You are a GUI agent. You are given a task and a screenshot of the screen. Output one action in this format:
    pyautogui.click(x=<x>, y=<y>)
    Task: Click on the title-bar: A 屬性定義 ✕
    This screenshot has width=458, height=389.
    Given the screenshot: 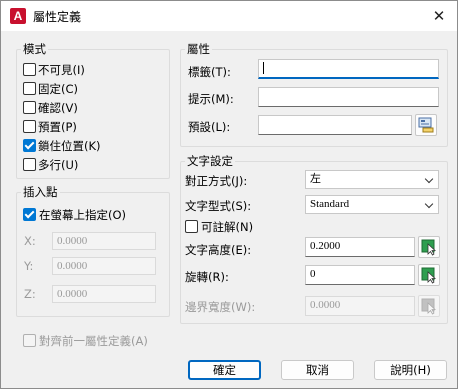 What is the action you would take?
    pyautogui.click(x=229, y=16)
    